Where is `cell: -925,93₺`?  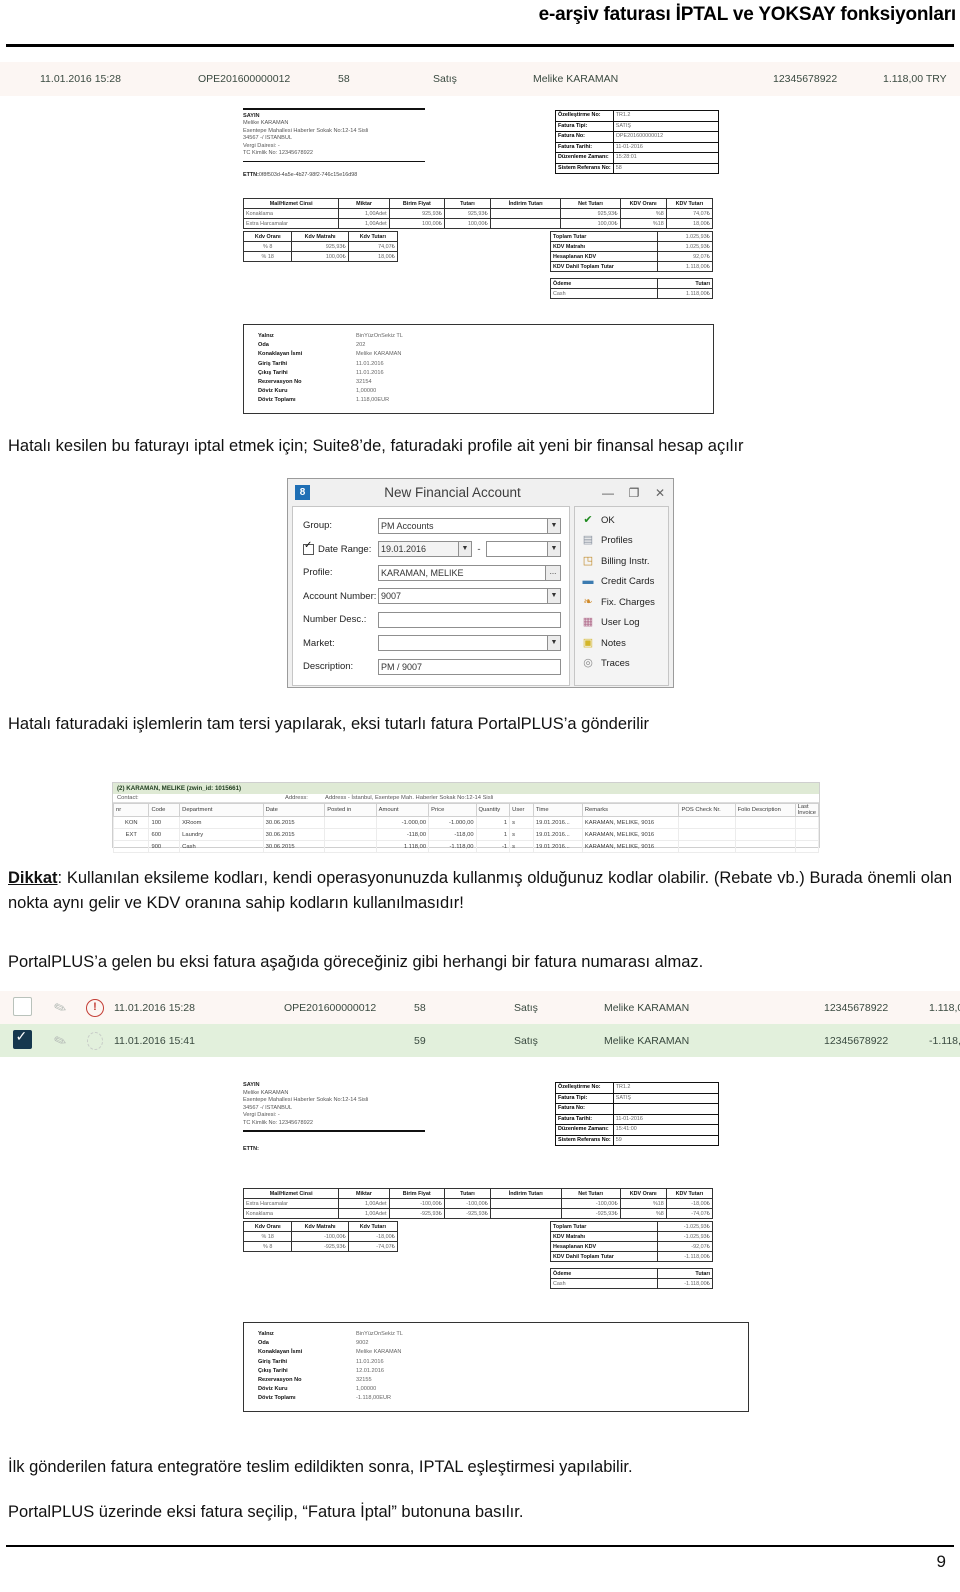
cell: -925,93₺ is located at coordinates (467, 1213).